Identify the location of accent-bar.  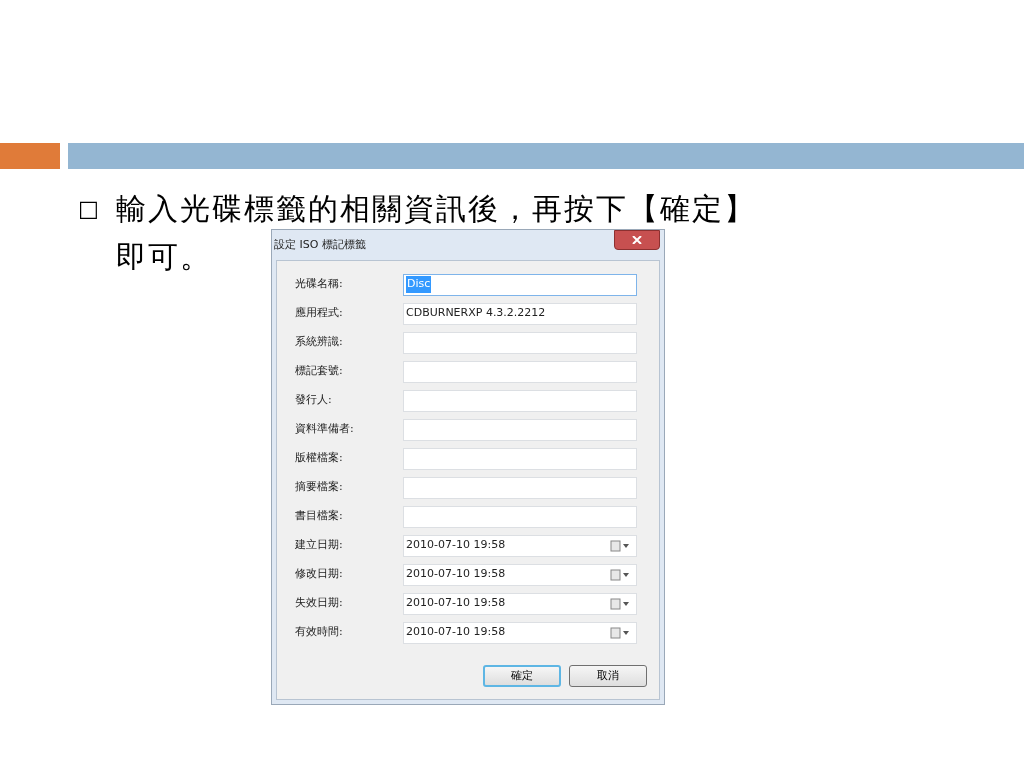
(30, 156).